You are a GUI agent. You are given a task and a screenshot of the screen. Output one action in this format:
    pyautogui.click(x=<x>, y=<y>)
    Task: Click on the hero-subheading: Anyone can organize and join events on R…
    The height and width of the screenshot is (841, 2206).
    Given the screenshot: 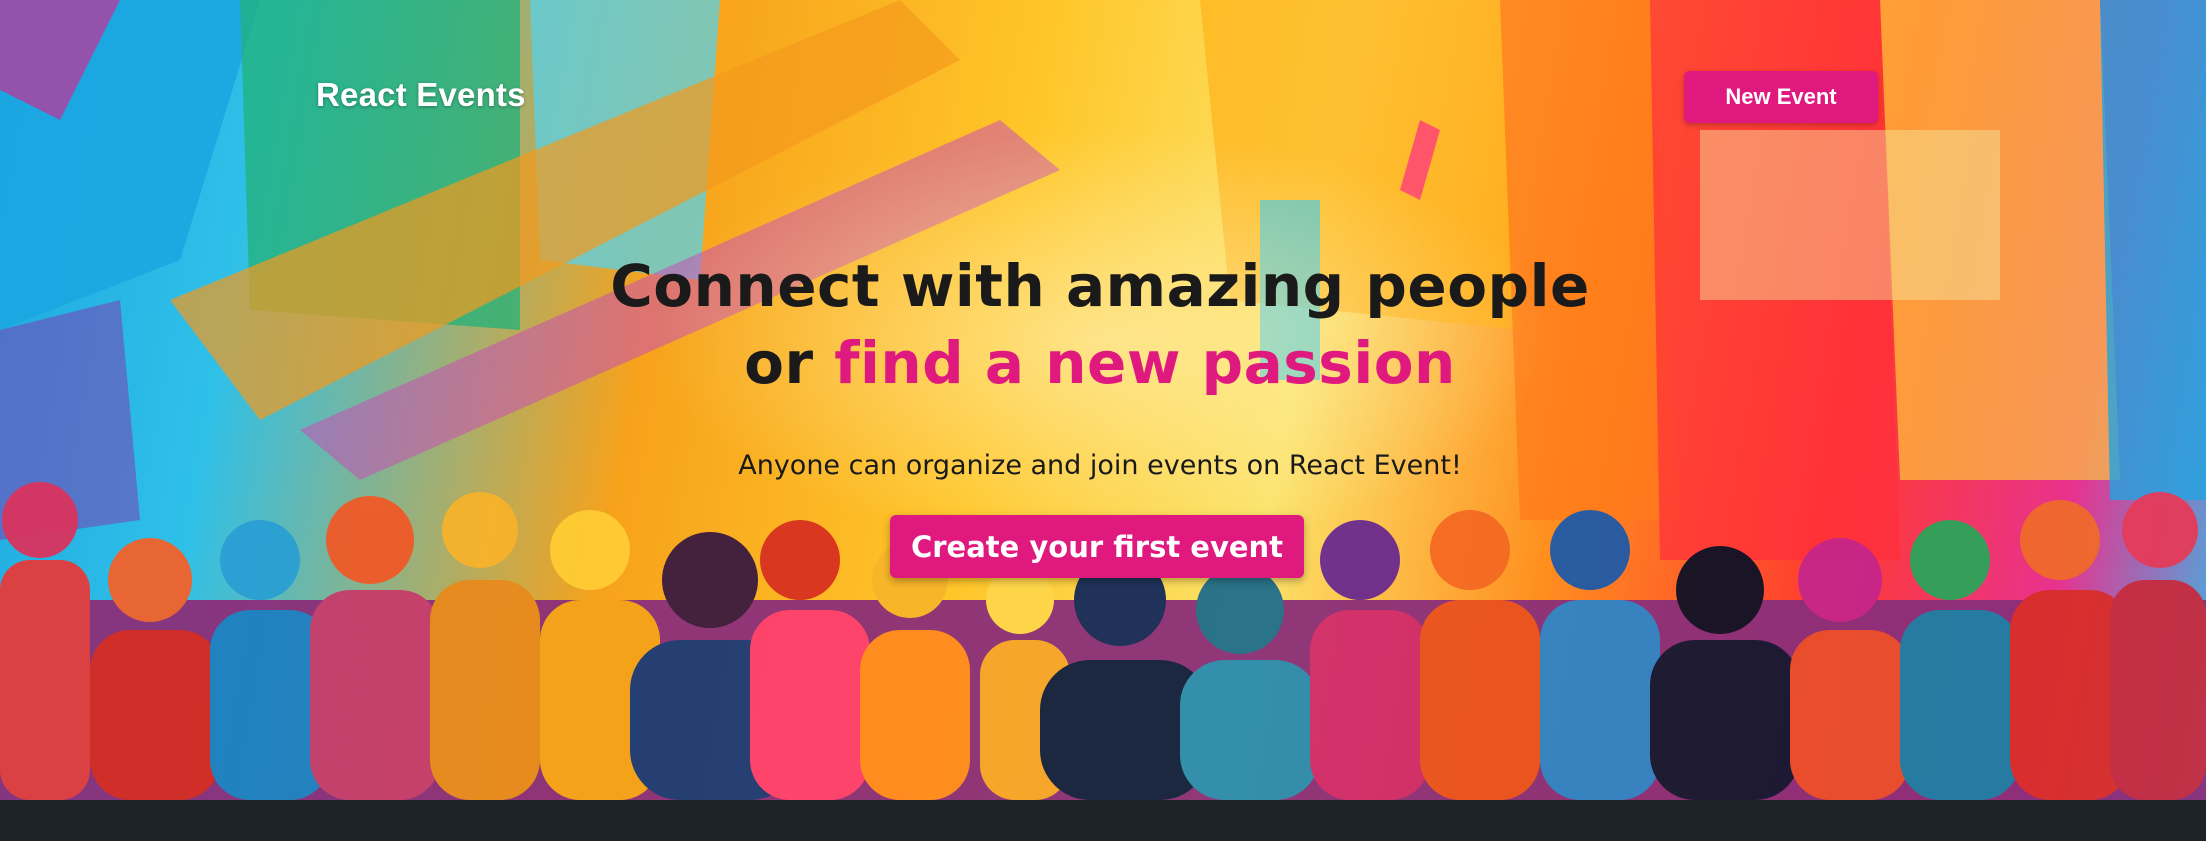 What is the action you would take?
    pyautogui.click(x=1100, y=465)
    